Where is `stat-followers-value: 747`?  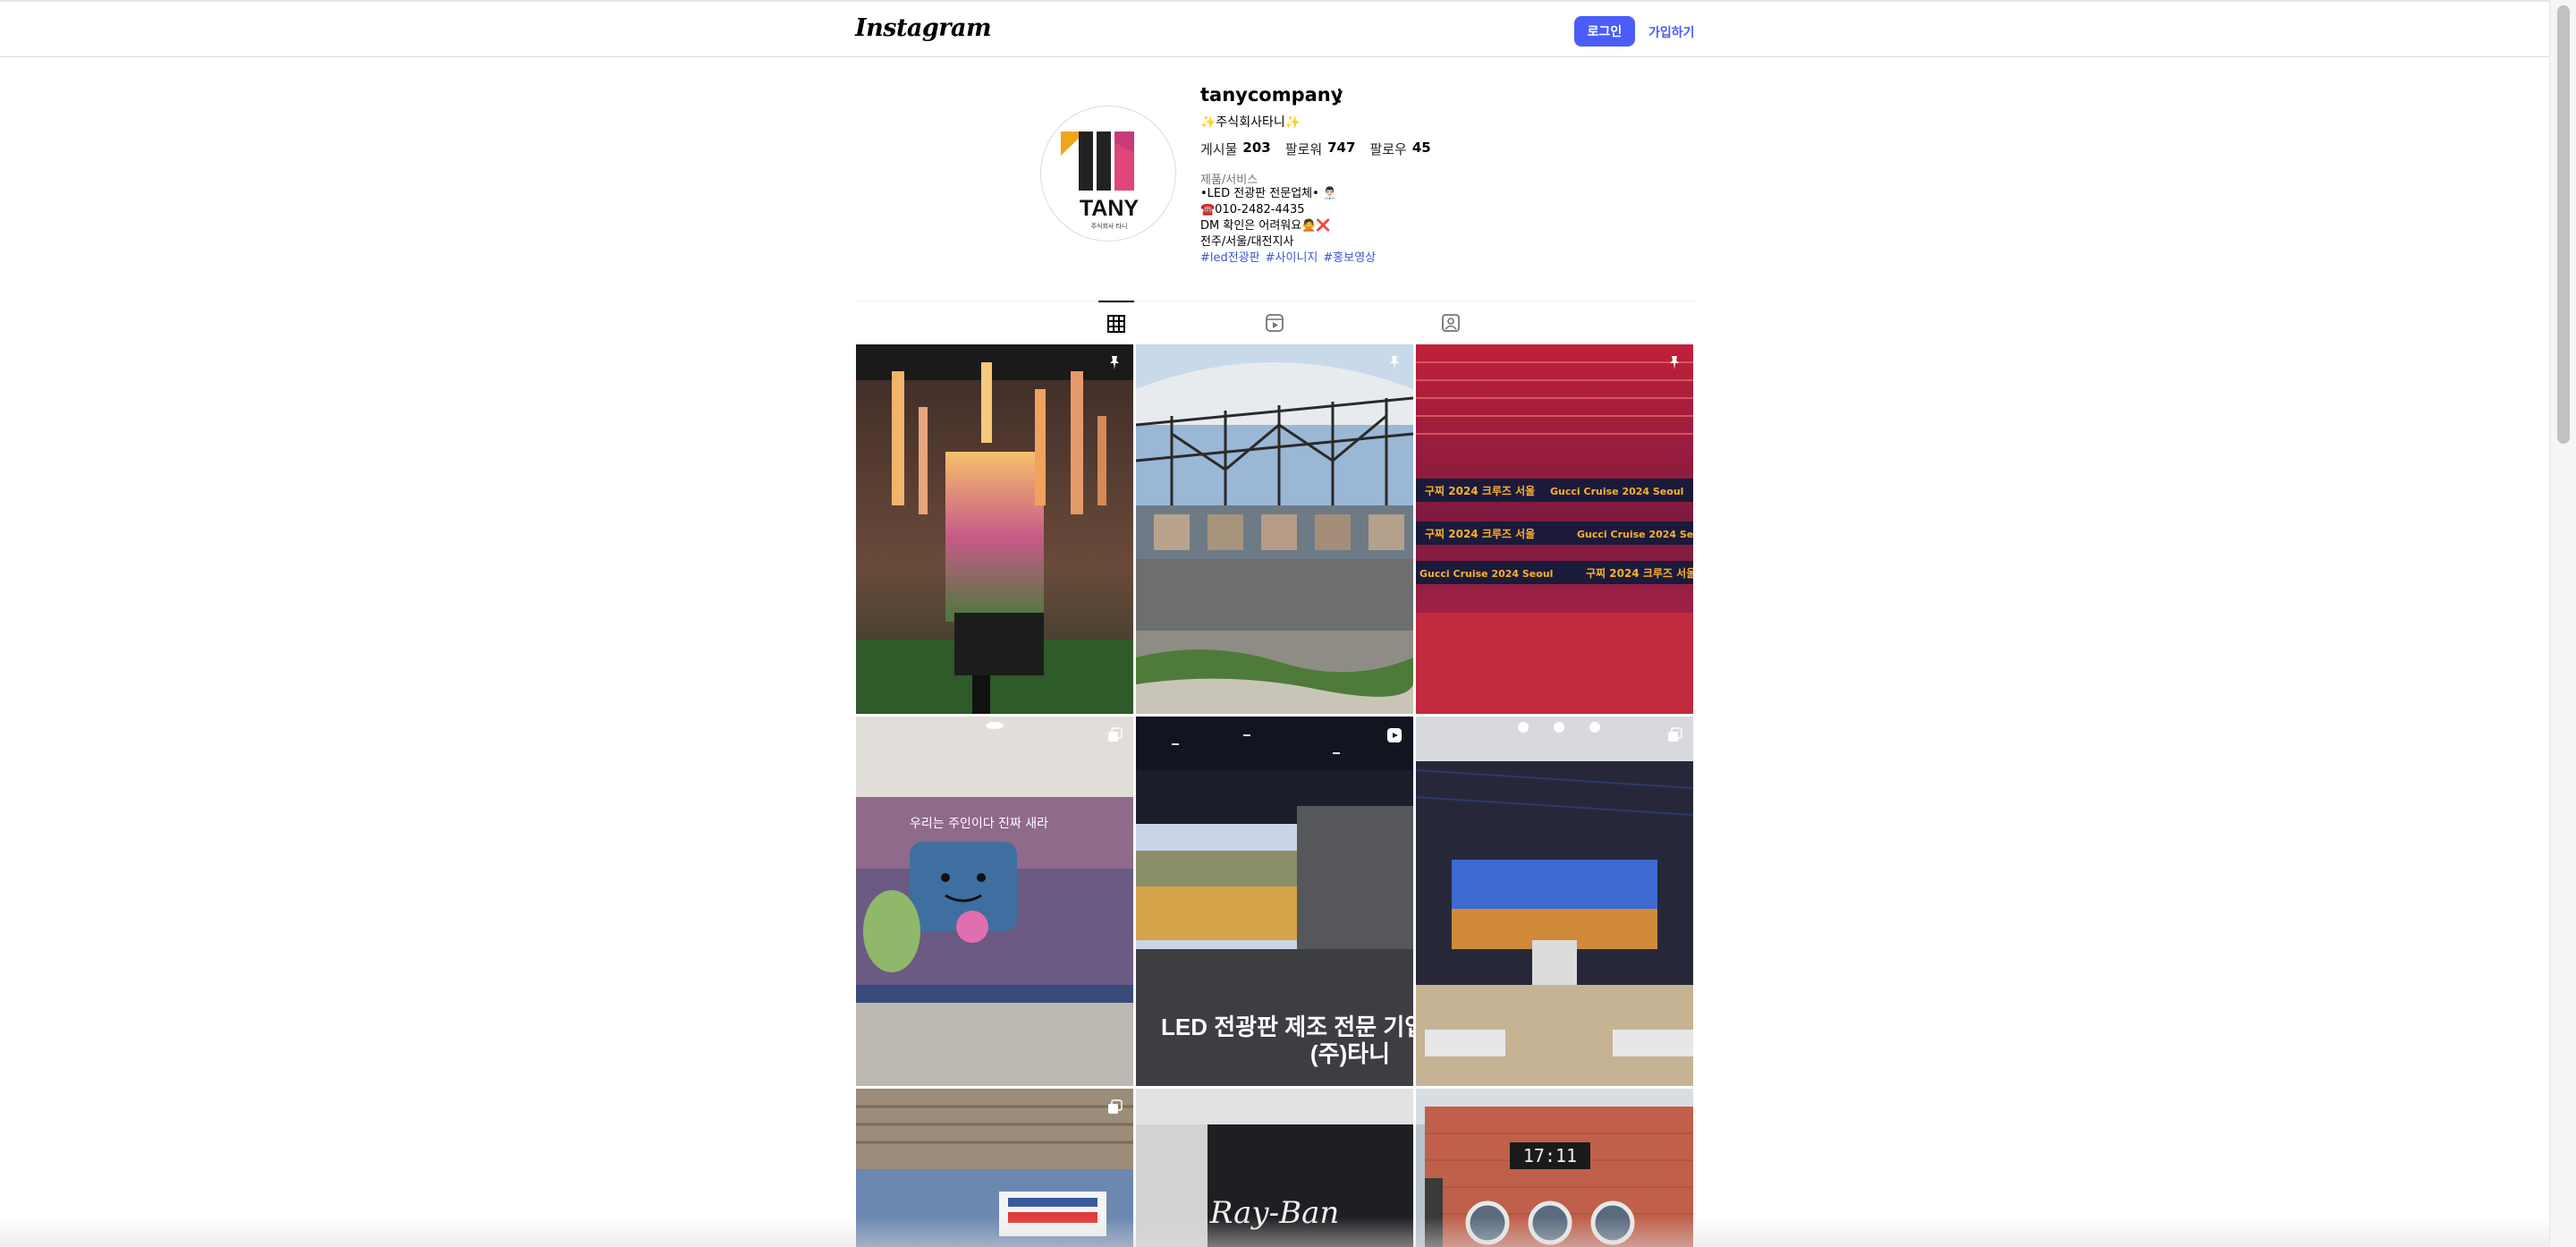 stat-followers-value: 747 is located at coordinates (1341, 148).